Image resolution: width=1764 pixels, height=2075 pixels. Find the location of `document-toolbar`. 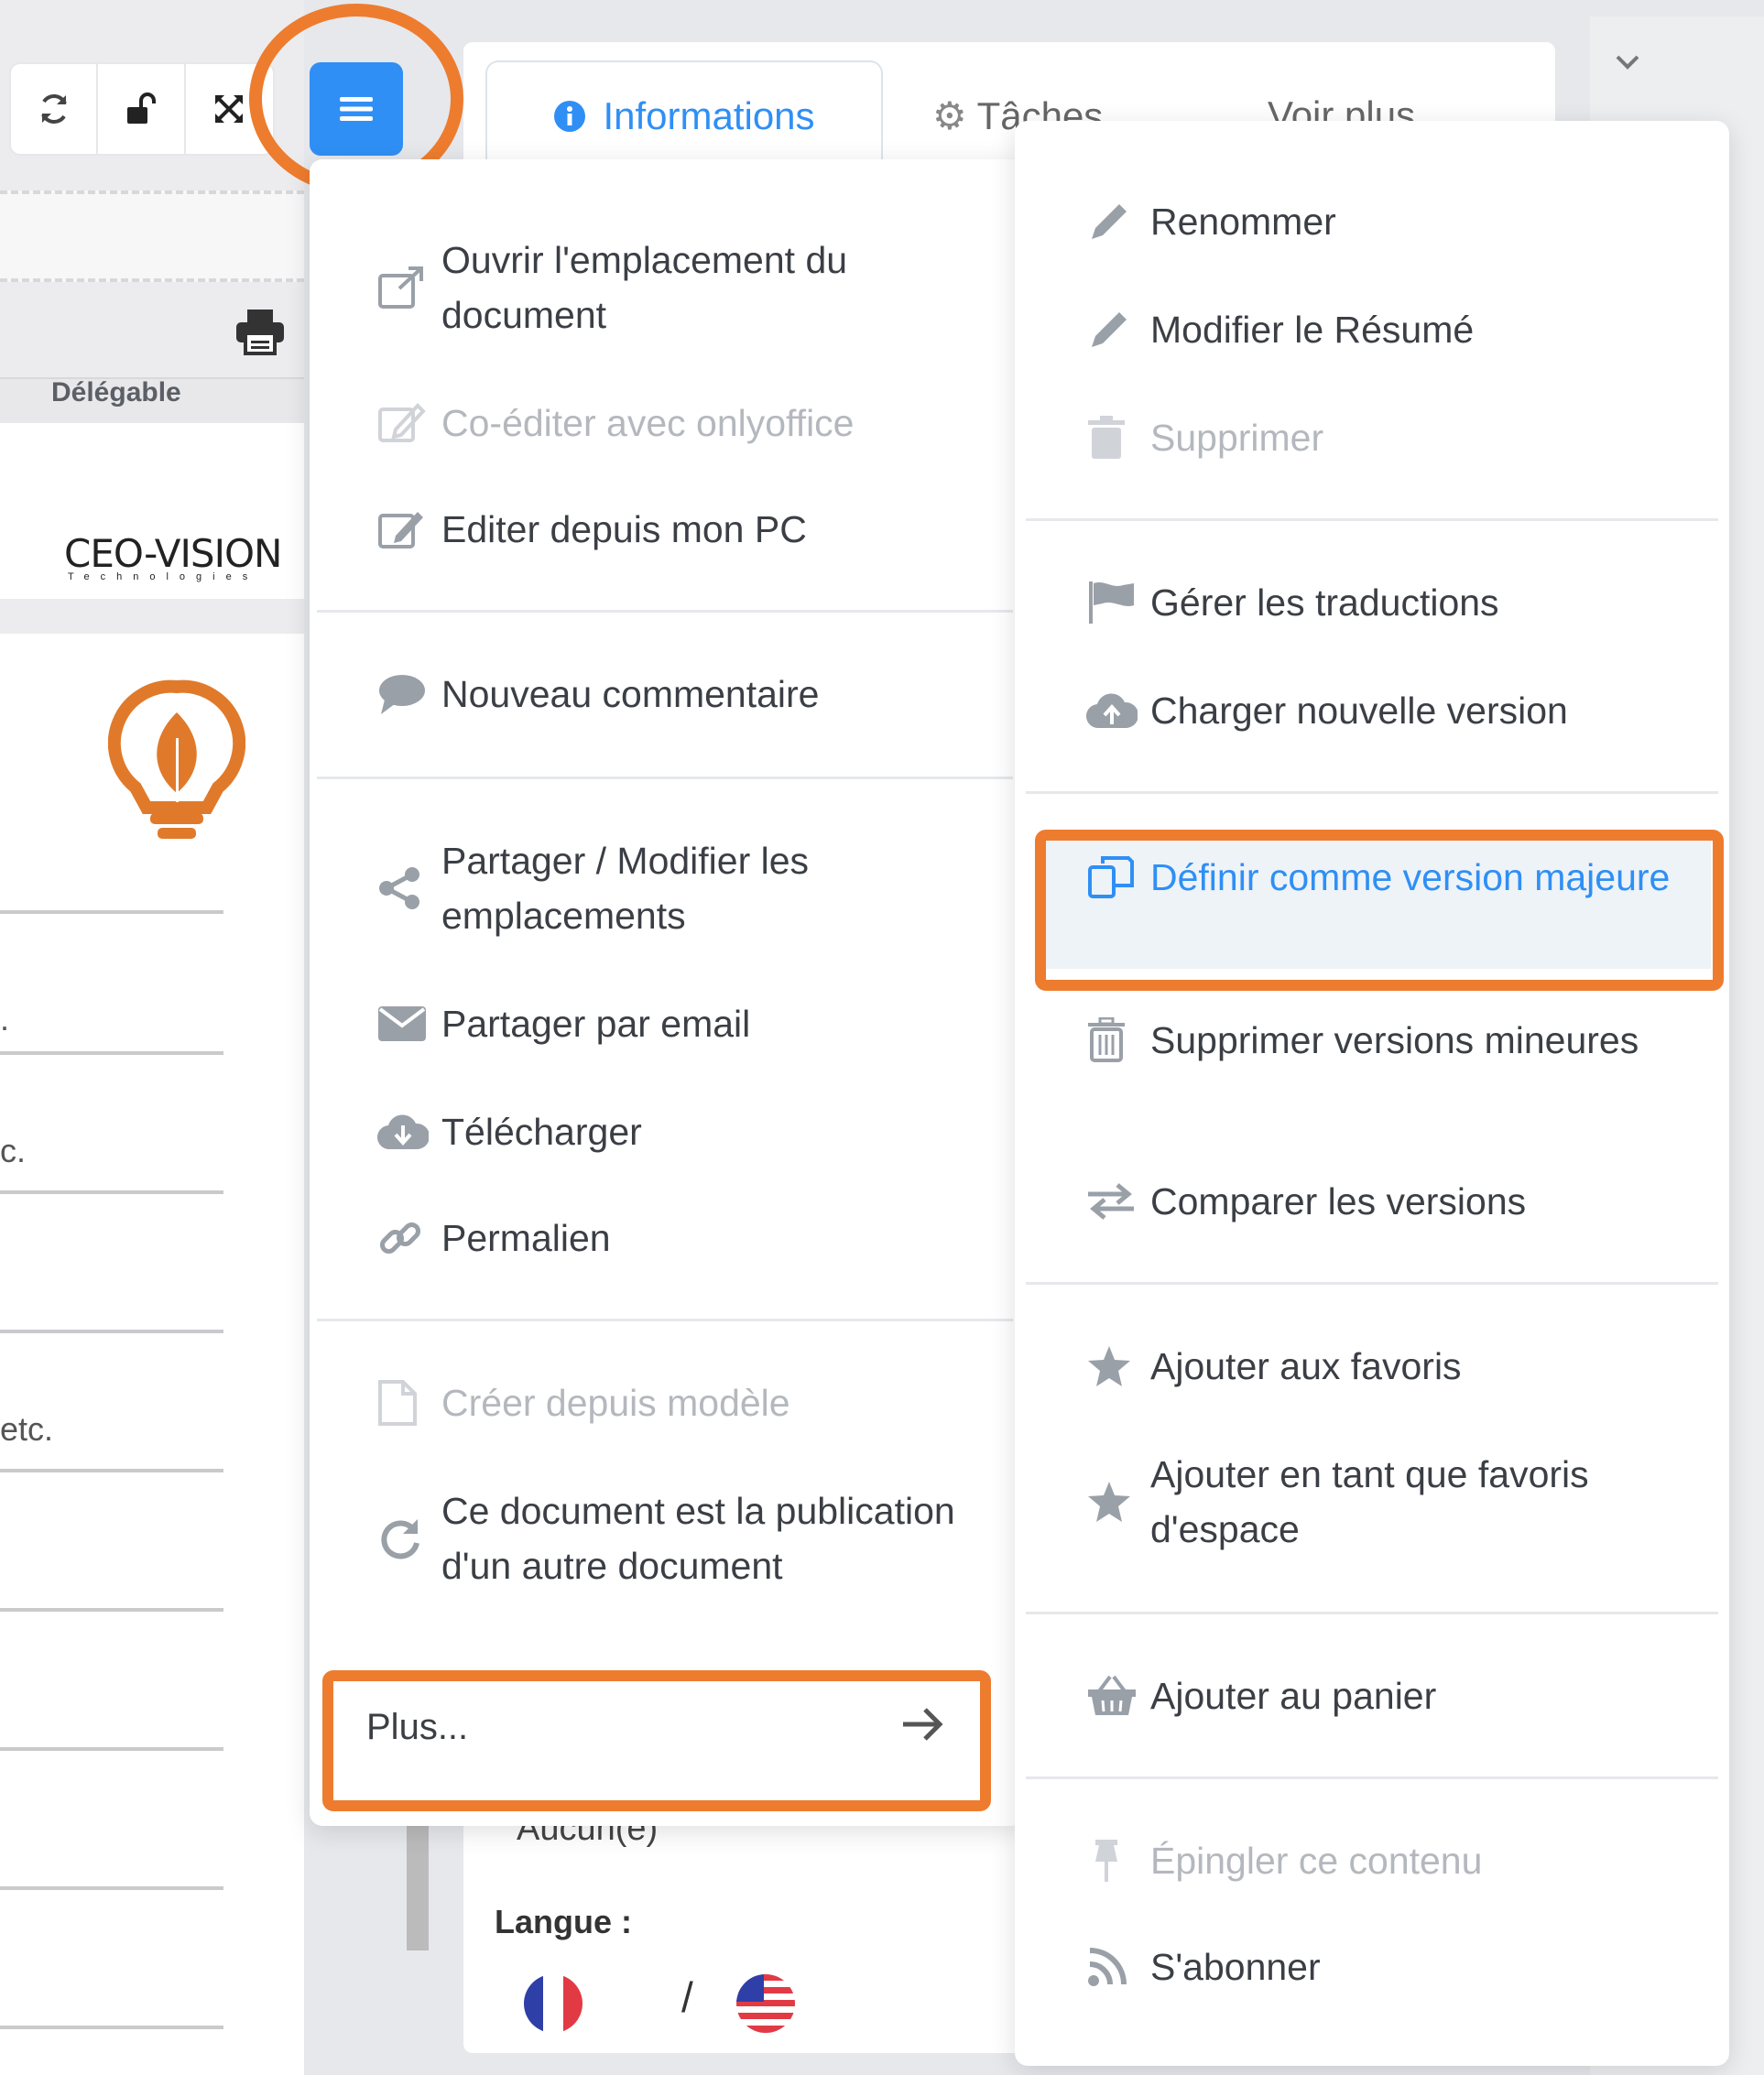

document-toolbar is located at coordinates (142, 109).